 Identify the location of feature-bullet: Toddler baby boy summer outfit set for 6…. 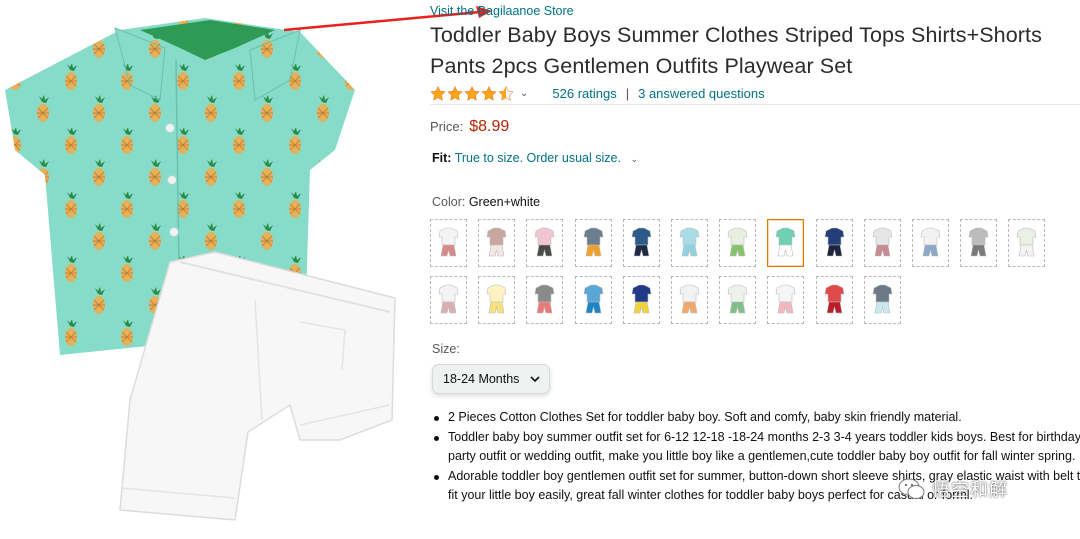
(757, 447).